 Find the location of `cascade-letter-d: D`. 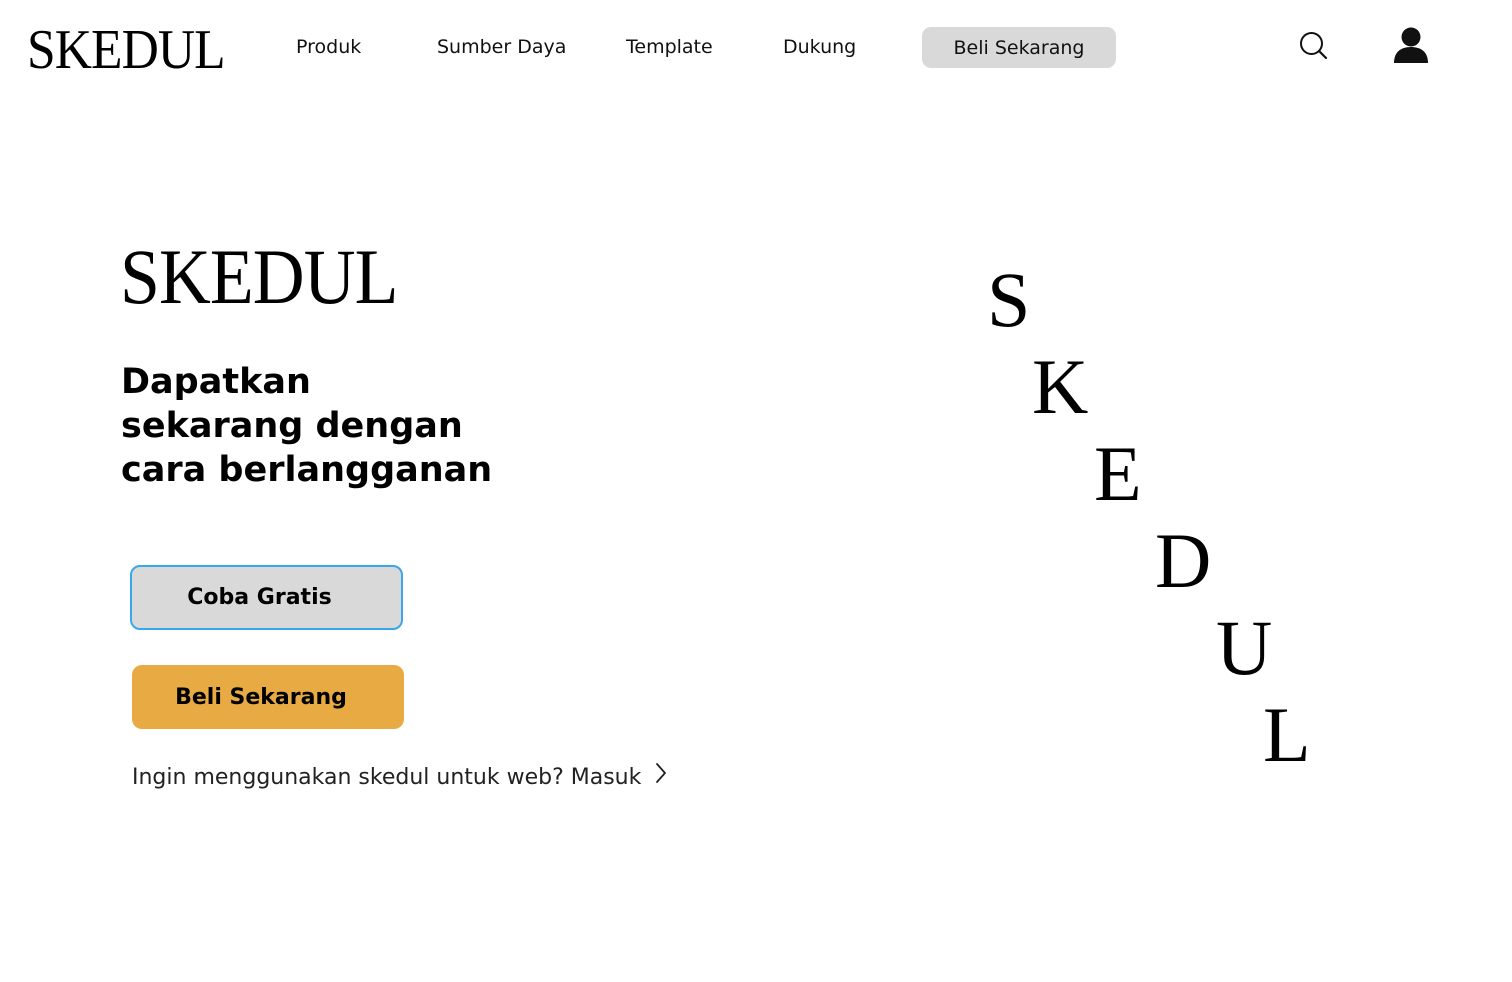

cascade-letter-d: D is located at coordinates (1183, 560).